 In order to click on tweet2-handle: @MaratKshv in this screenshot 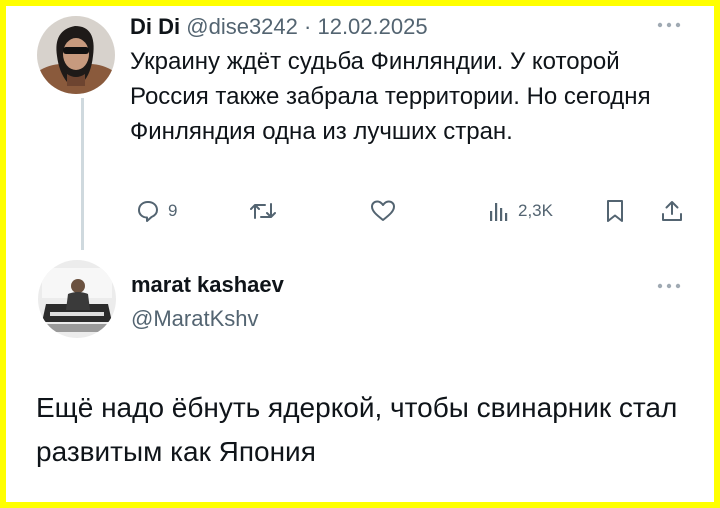, I will do `click(194, 319)`.